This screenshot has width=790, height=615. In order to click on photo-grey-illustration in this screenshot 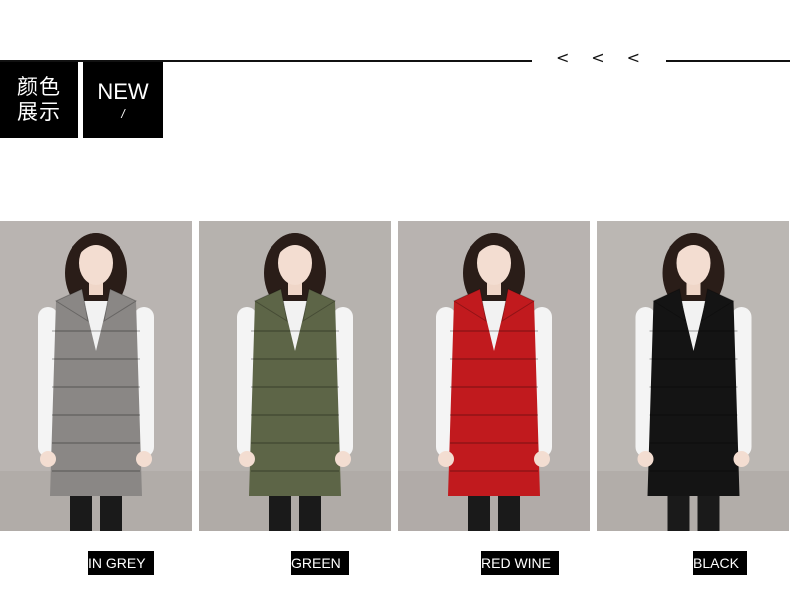, I will do `click(96, 376)`.